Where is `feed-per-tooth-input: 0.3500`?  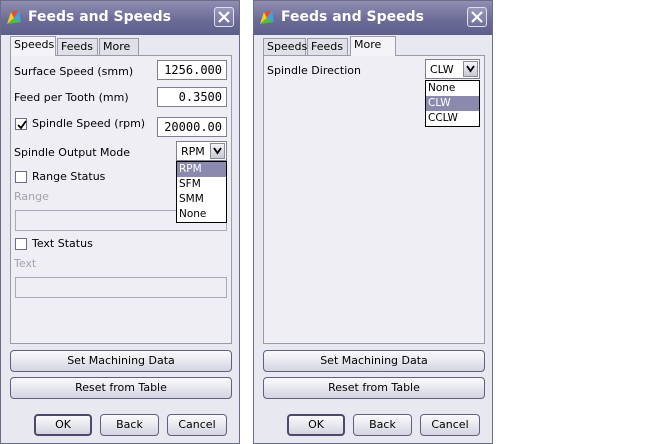 feed-per-tooth-input: 0.3500 is located at coordinates (192, 97).